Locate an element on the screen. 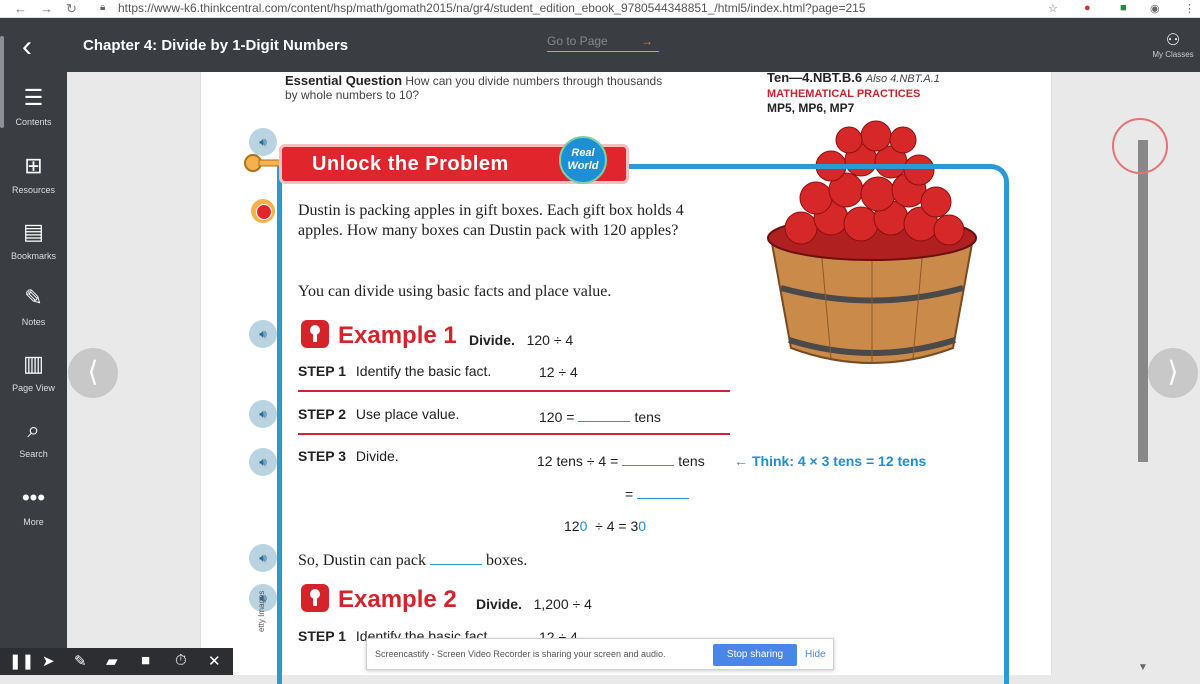 The image size is (1200, 684). highlighter-icon: ▰ is located at coordinates (112, 661).